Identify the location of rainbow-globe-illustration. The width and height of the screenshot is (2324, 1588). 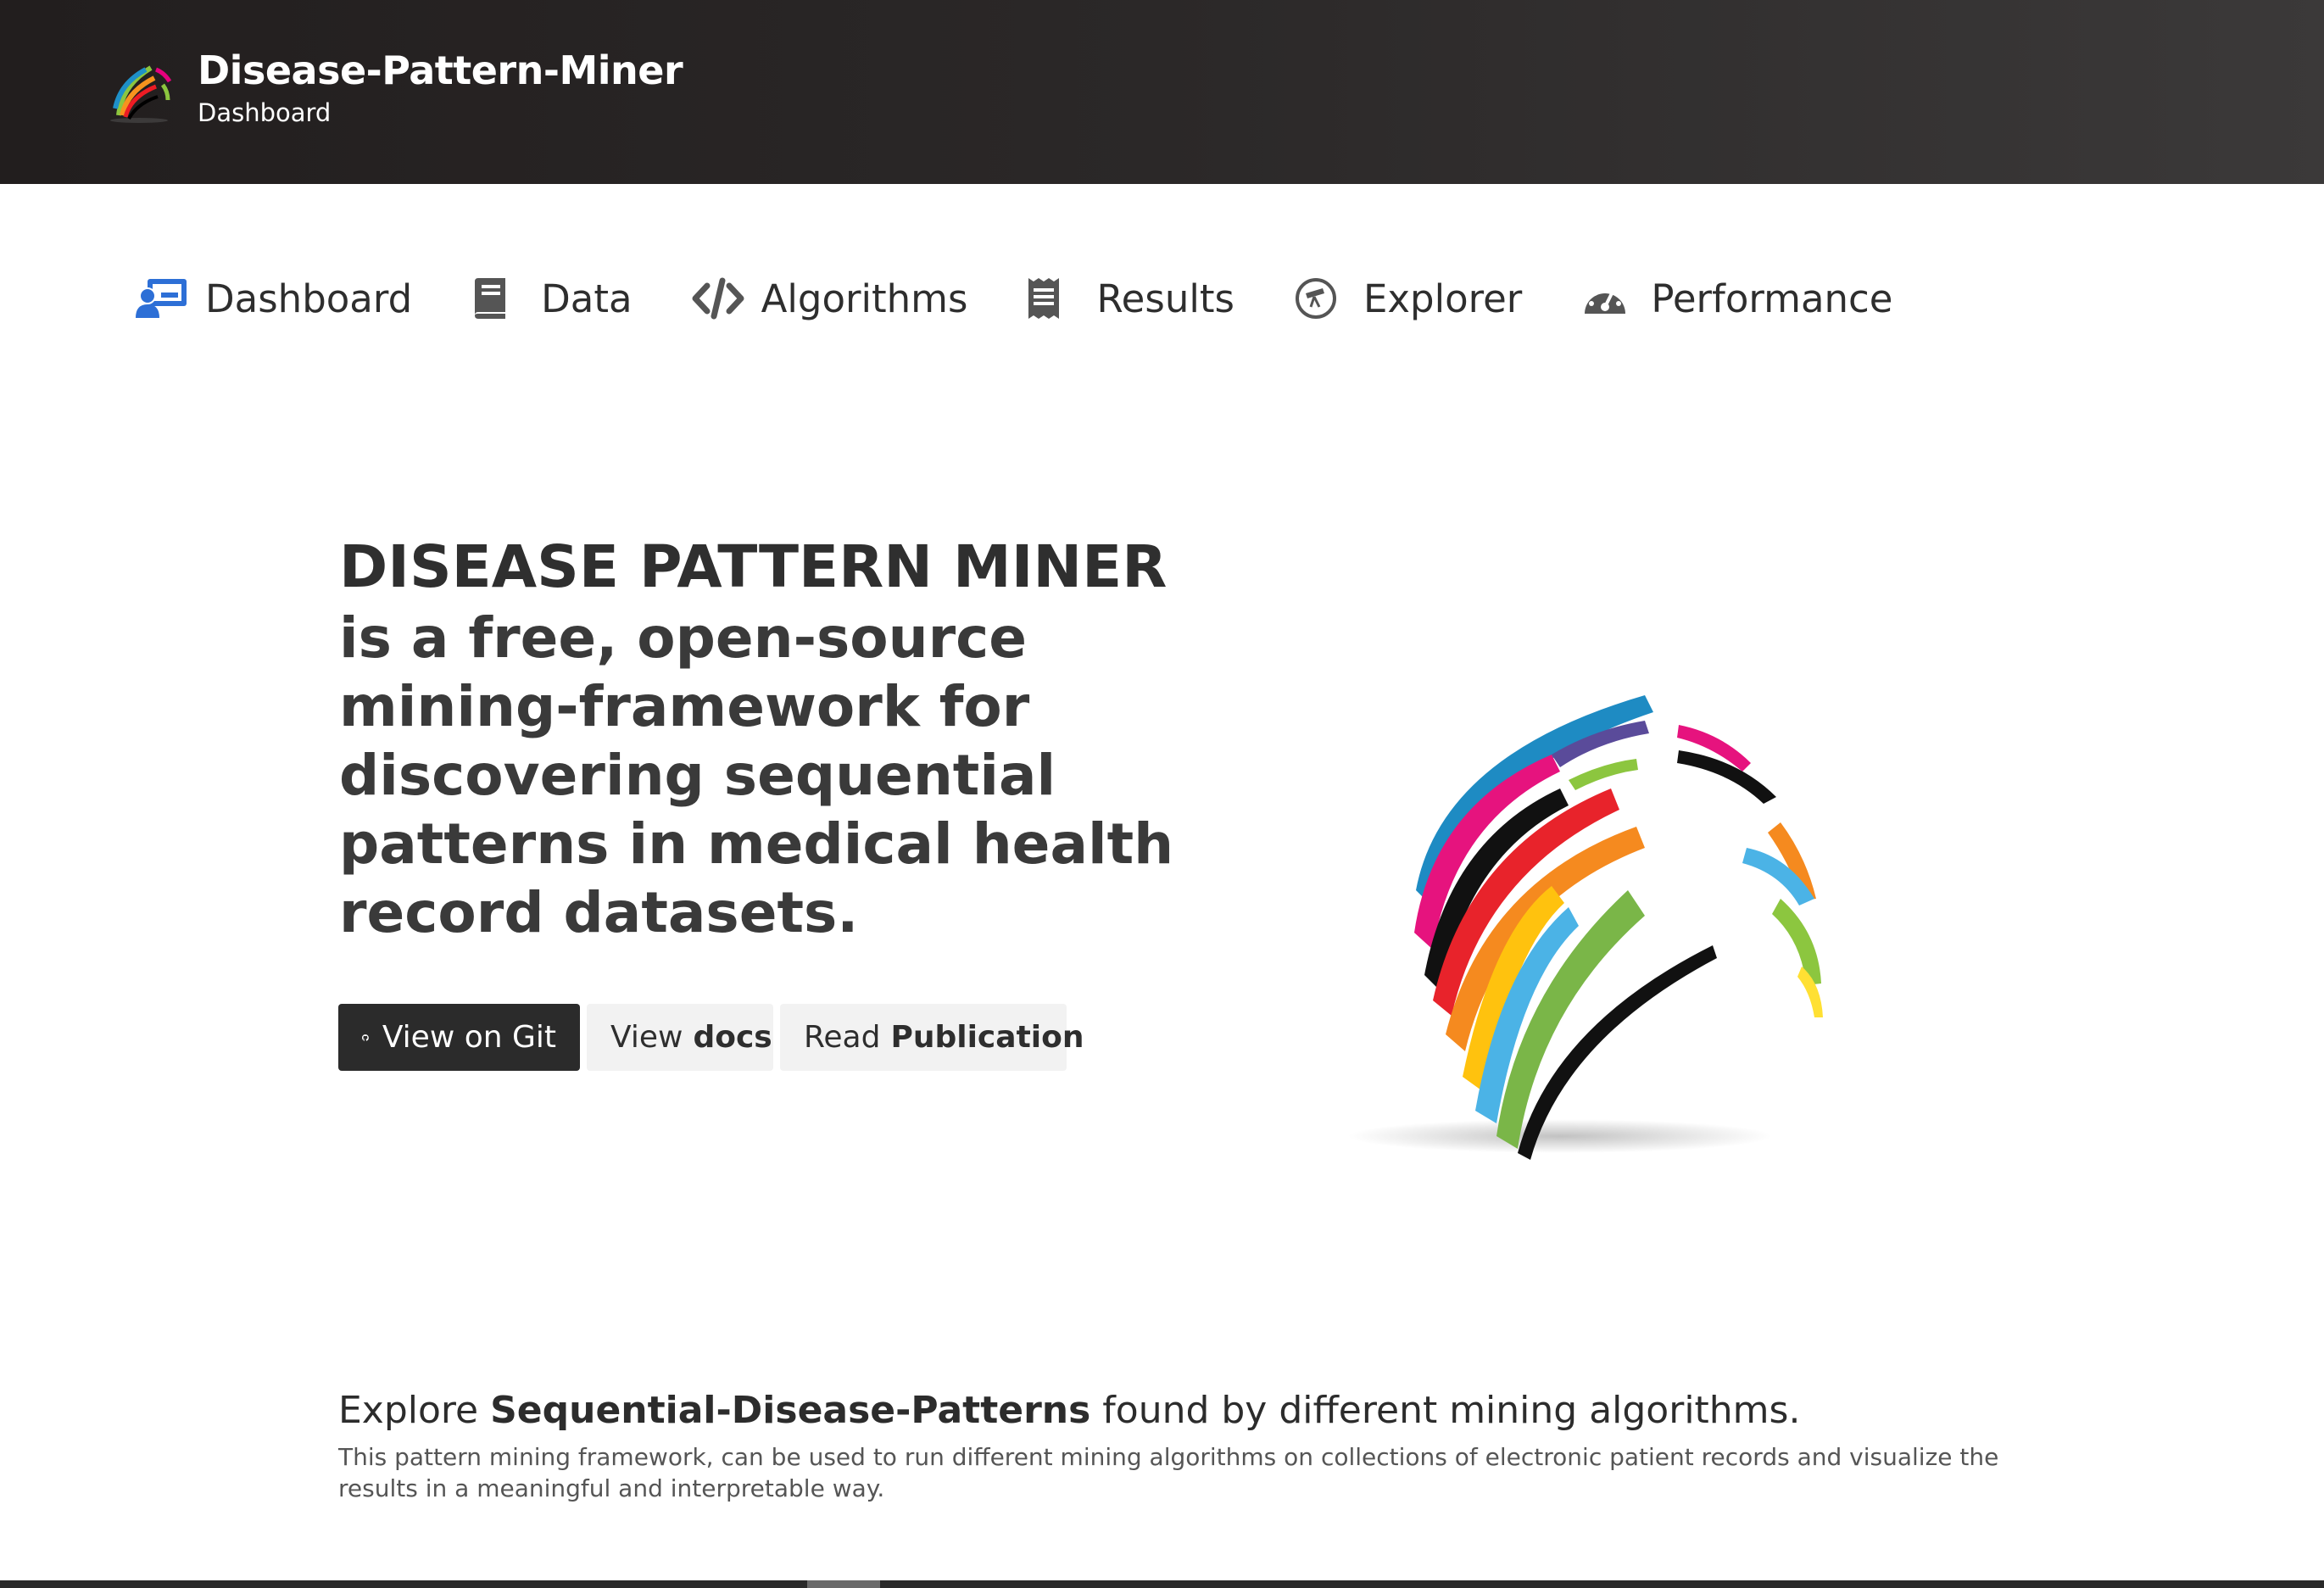
(1586, 927).